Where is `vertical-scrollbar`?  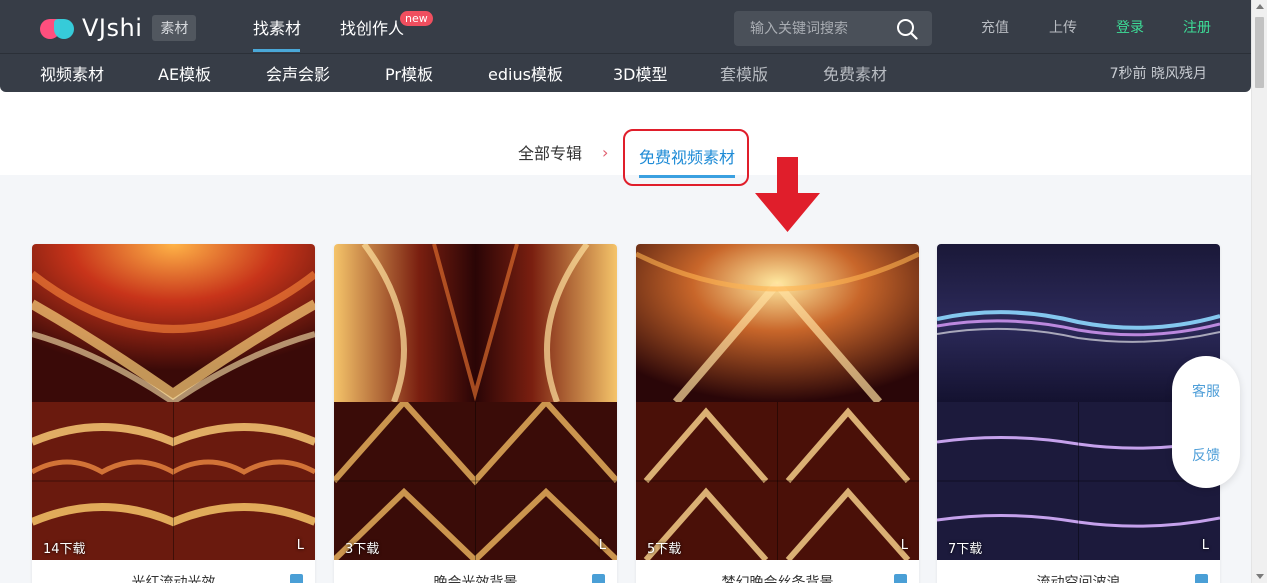 vertical-scrollbar is located at coordinates (1259, 291).